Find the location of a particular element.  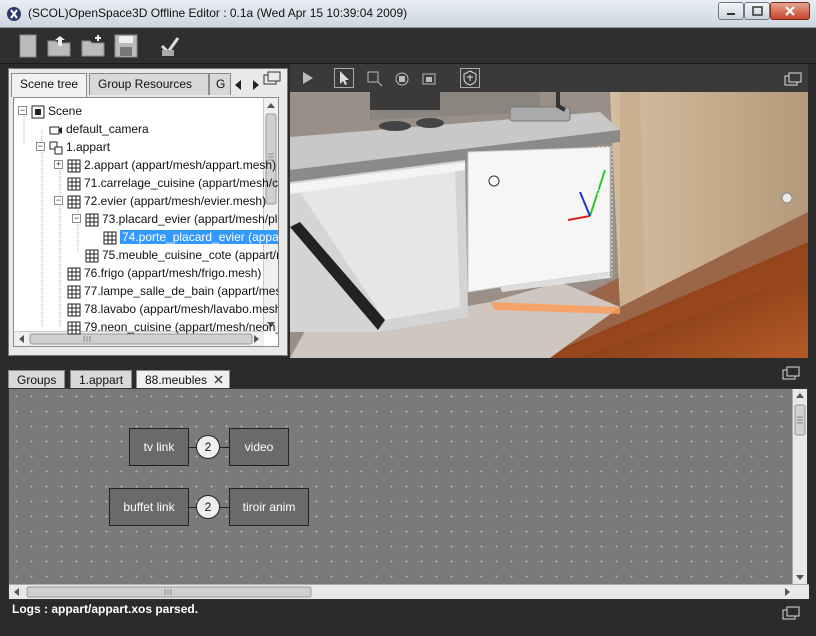

maximize-button is located at coordinates (757, 11).